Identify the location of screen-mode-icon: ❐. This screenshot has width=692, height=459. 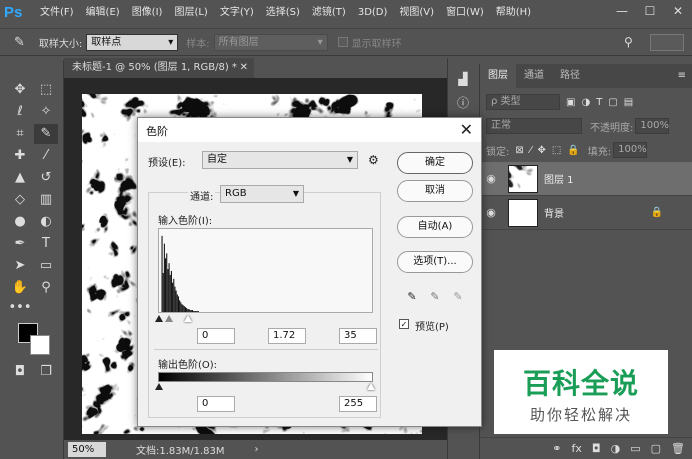
(46, 372).